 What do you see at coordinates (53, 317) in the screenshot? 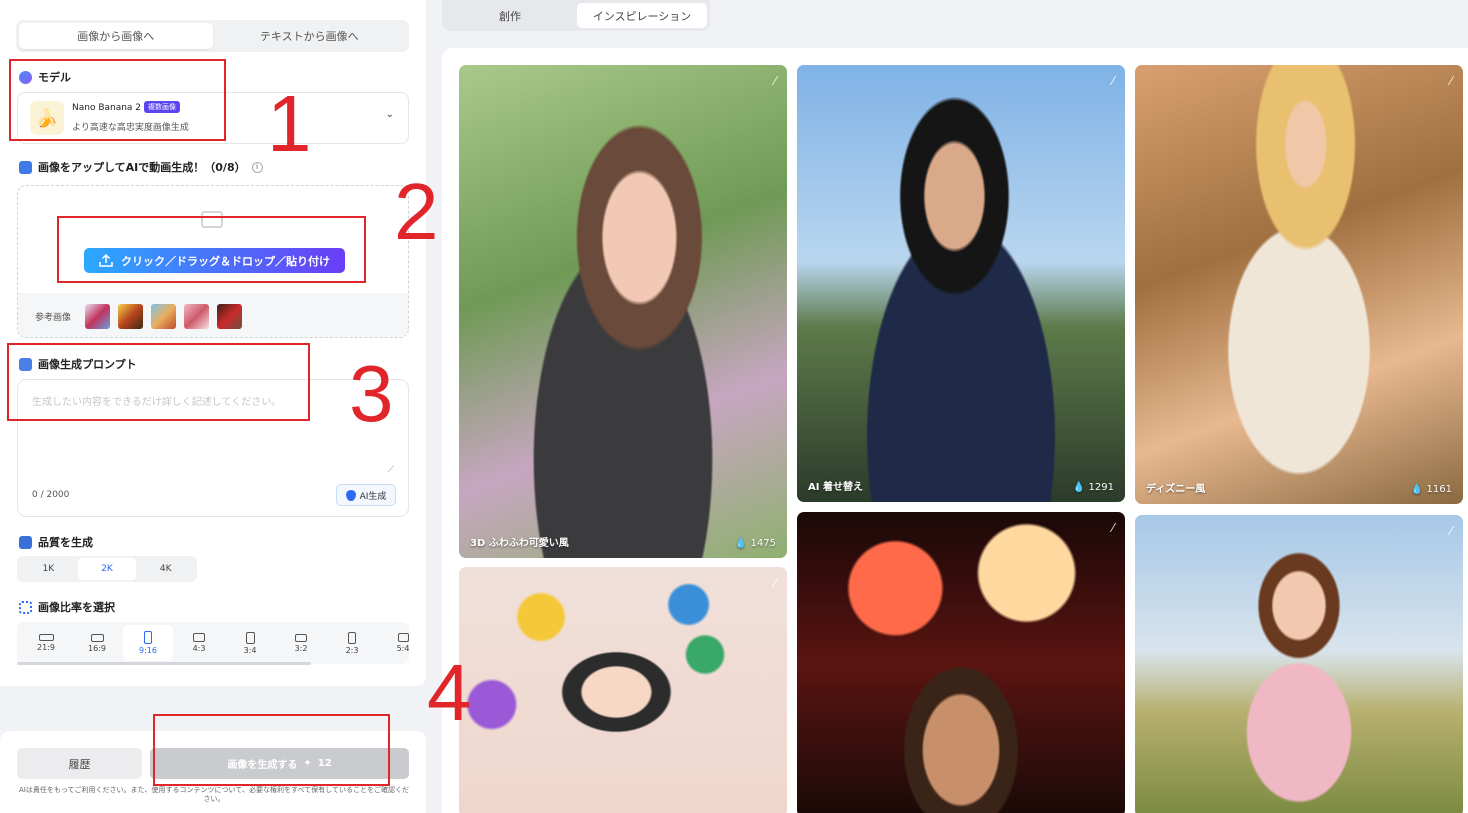
I see `reference-label: 参考画像` at bounding box center [53, 317].